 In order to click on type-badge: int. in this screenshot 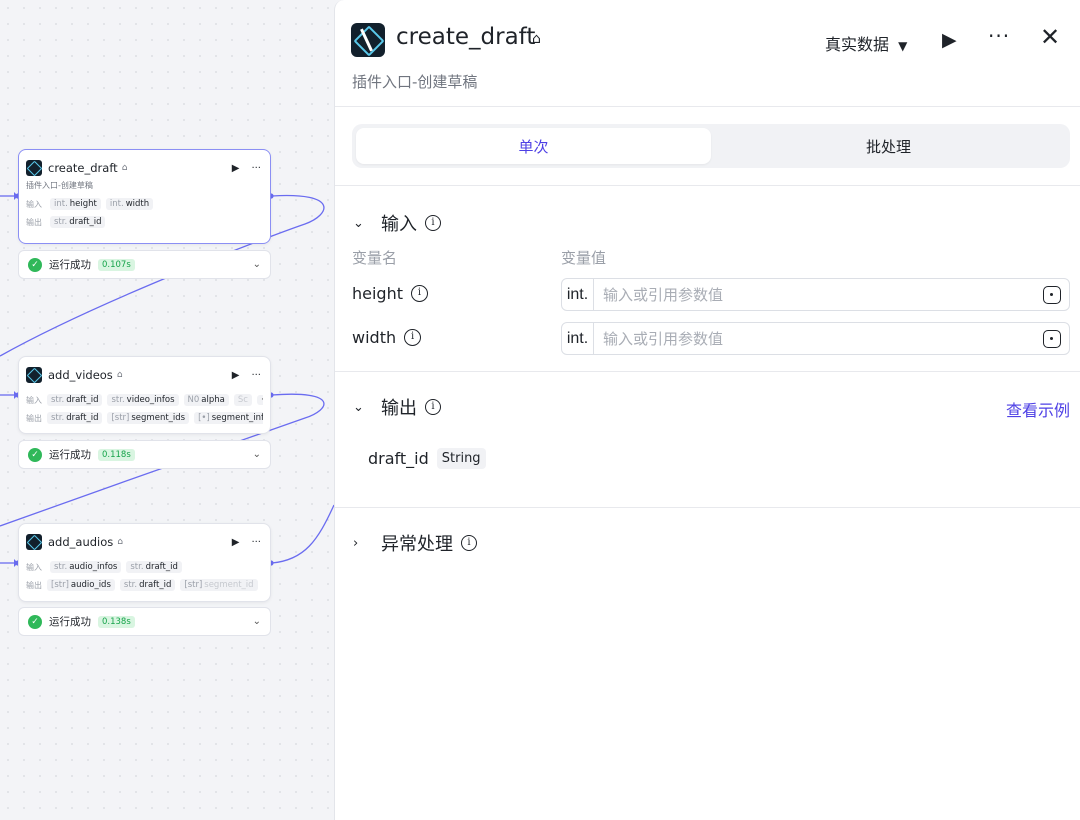, I will do `click(578, 338)`.